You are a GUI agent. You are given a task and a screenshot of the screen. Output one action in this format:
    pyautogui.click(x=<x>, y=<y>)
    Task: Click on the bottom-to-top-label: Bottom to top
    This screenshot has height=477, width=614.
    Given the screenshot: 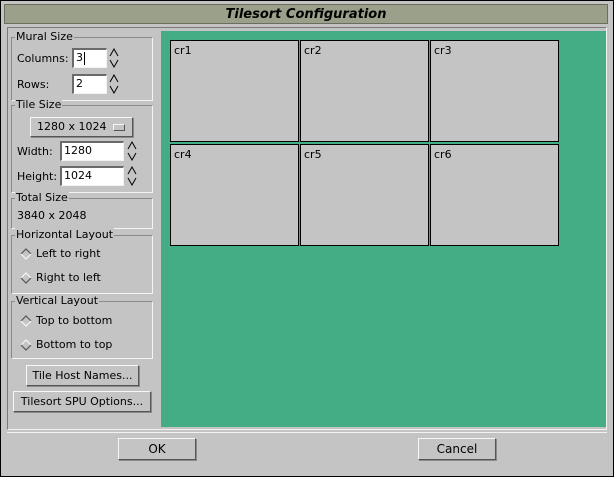 What is the action you would take?
    pyautogui.click(x=74, y=344)
    